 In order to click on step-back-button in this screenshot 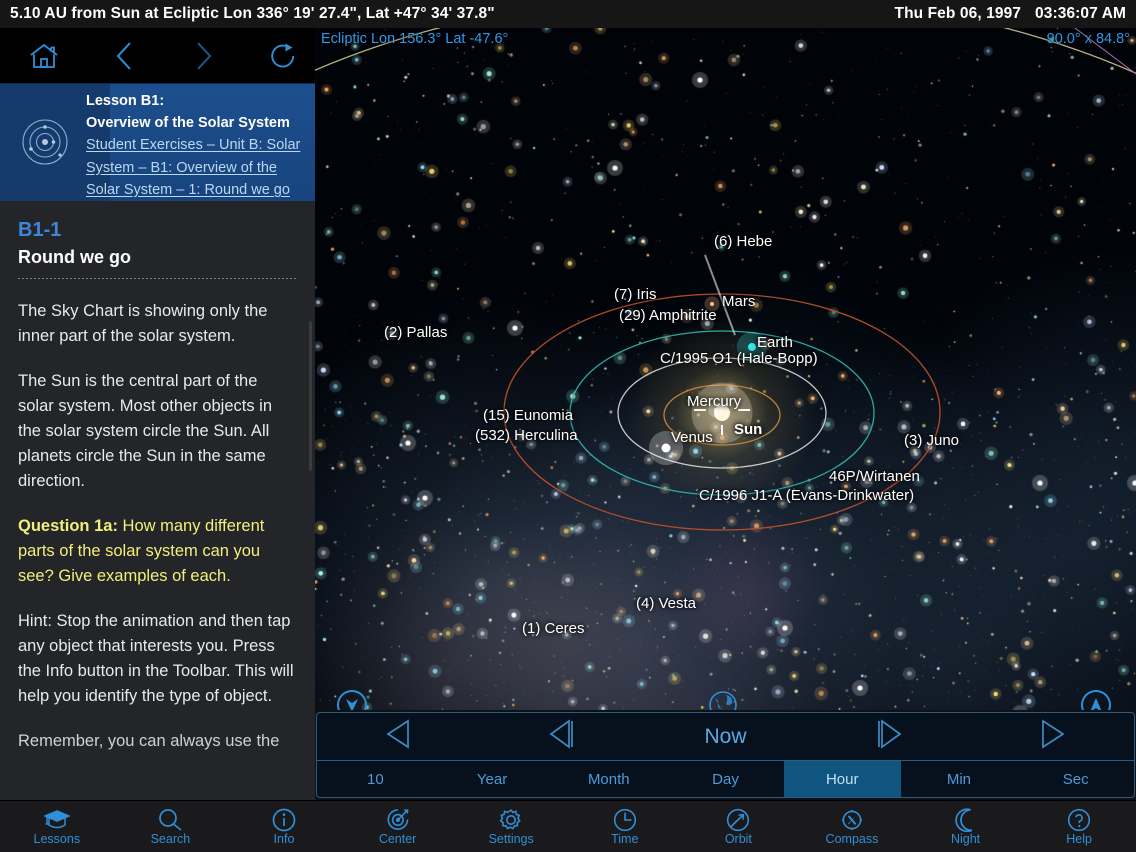, I will do `click(561, 736)`.